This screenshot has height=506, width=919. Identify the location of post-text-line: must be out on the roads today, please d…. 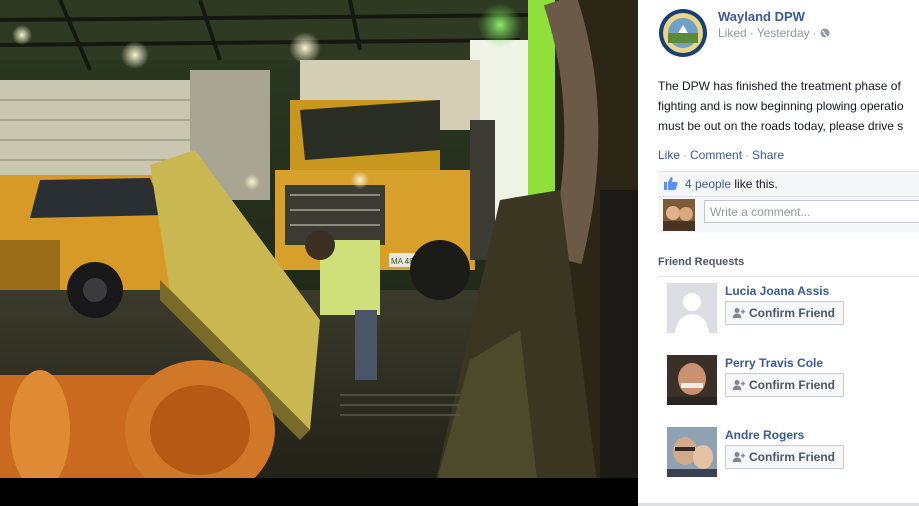
(781, 126).